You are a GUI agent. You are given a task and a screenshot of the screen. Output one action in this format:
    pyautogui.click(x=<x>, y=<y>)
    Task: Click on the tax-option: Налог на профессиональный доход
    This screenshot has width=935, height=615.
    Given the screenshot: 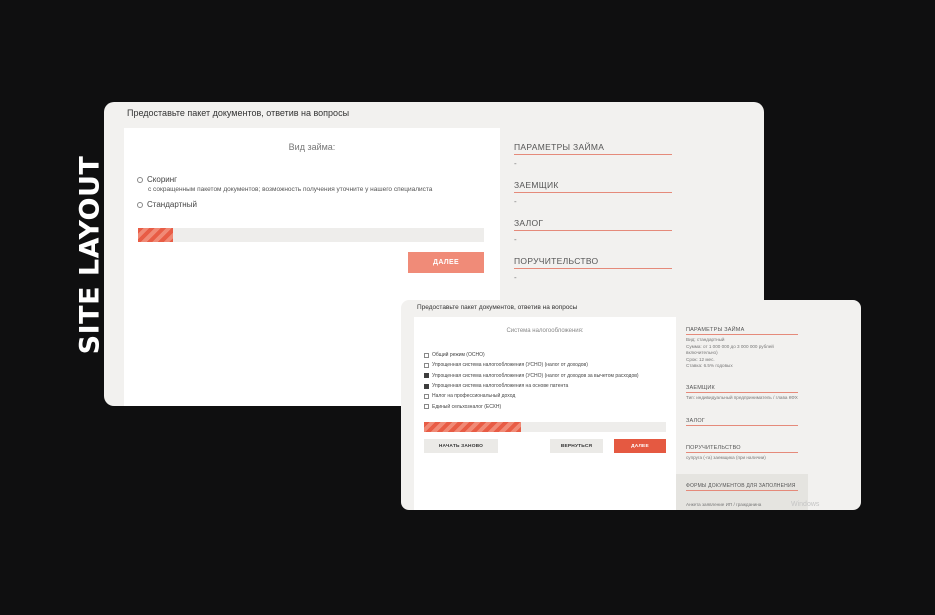 What is the action you would take?
    pyautogui.click(x=531, y=396)
    